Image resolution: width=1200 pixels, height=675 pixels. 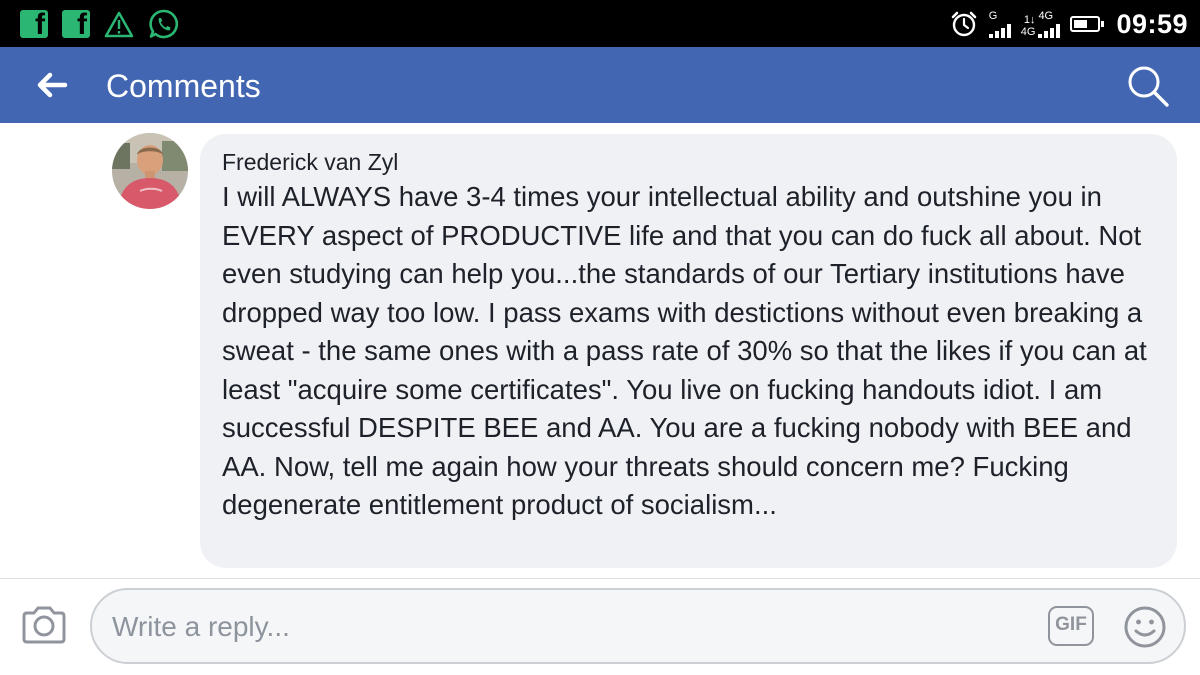 I want to click on page-title: Comments, so click(x=183, y=86).